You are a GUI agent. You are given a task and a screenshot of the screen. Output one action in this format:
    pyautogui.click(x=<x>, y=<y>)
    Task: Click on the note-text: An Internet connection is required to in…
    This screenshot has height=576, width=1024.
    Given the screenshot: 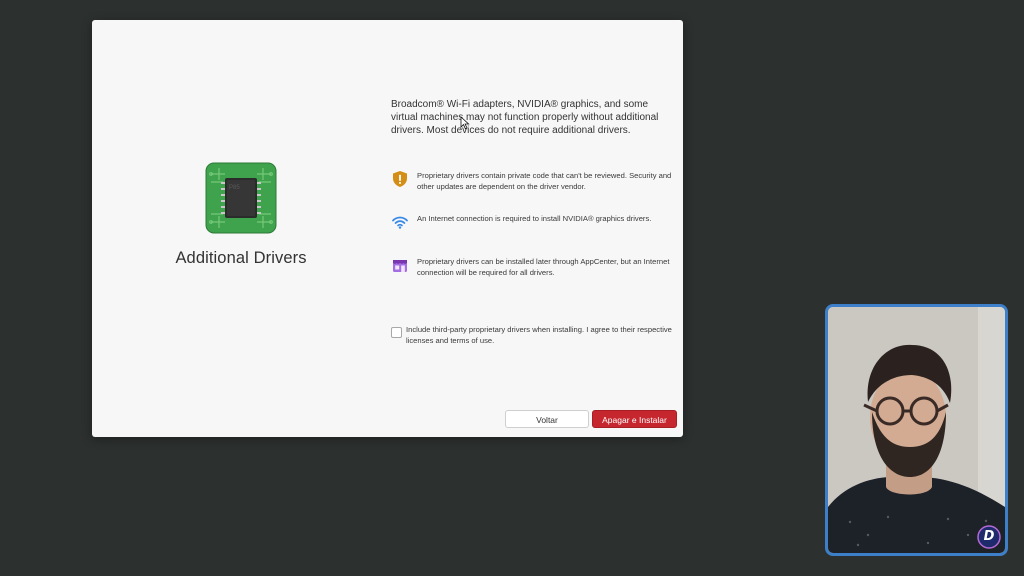 What is the action you would take?
    pyautogui.click(x=534, y=218)
    